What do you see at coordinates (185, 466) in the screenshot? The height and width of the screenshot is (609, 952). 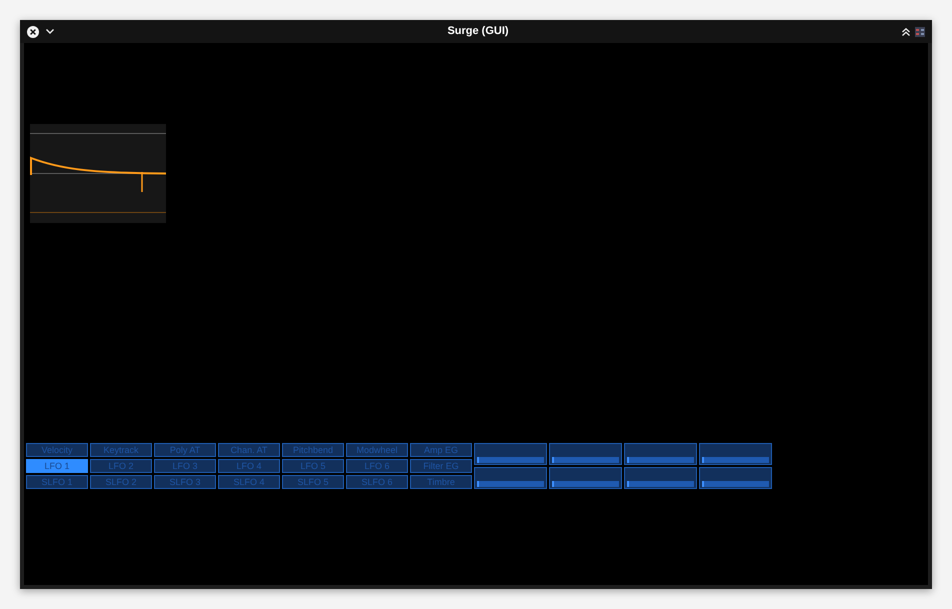 I see `modulation-source-button: LFO 3` at bounding box center [185, 466].